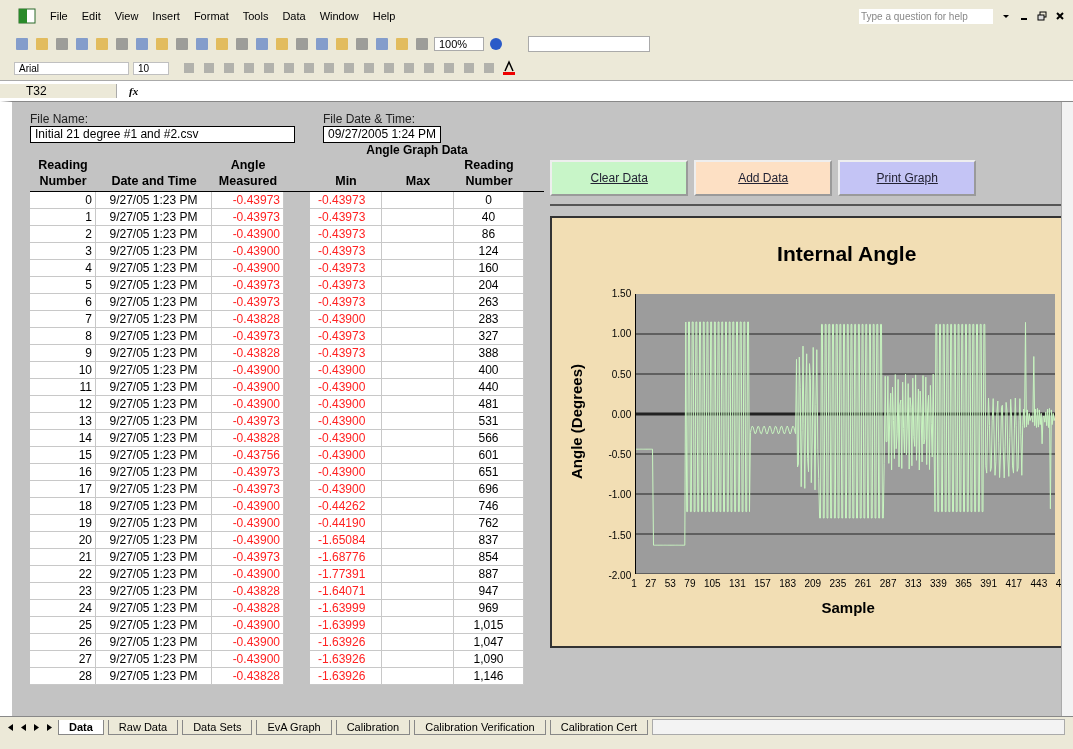 The height and width of the screenshot is (749, 1073). I want to click on sheet-tab: EvA Graph, so click(294, 727).